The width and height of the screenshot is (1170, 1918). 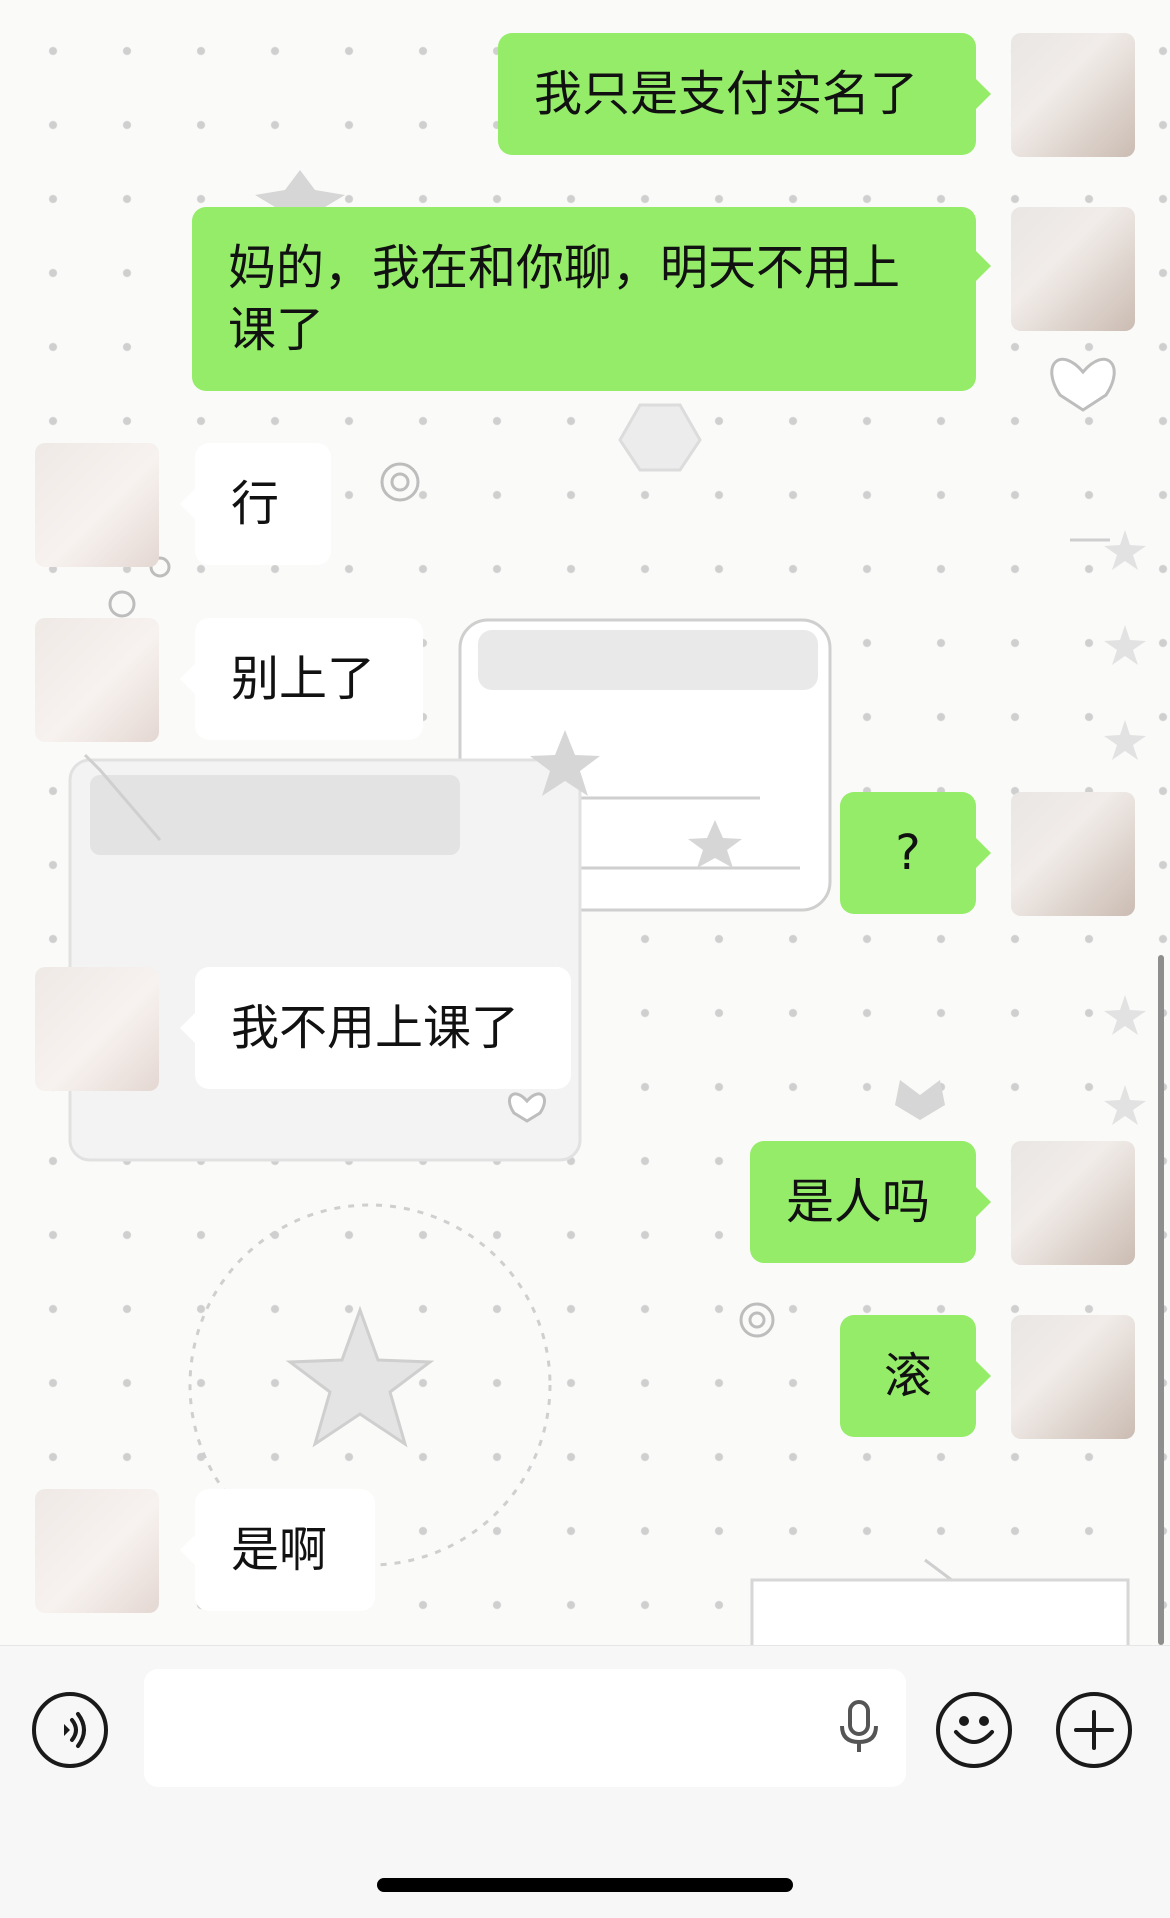 I want to click on voice-wave-icon, so click(x=75, y=1730).